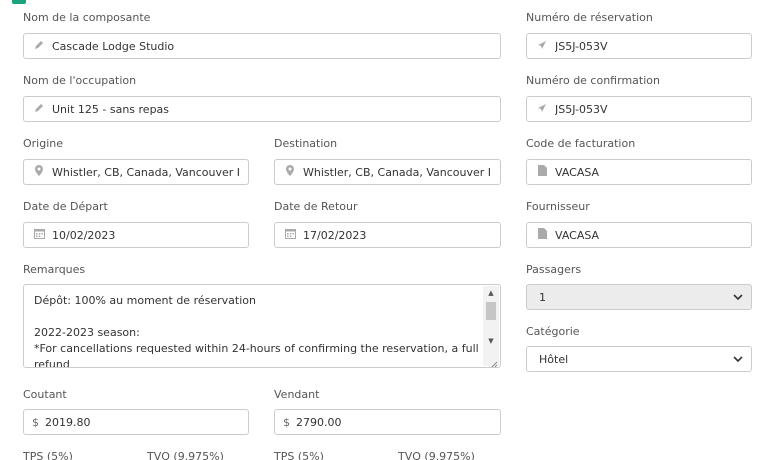 The height and width of the screenshot is (460, 768). What do you see at coordinates (558, 206) in the screenshot?
I see `fournisseur-label: Fournisseur` at bounding box center [558, 206].